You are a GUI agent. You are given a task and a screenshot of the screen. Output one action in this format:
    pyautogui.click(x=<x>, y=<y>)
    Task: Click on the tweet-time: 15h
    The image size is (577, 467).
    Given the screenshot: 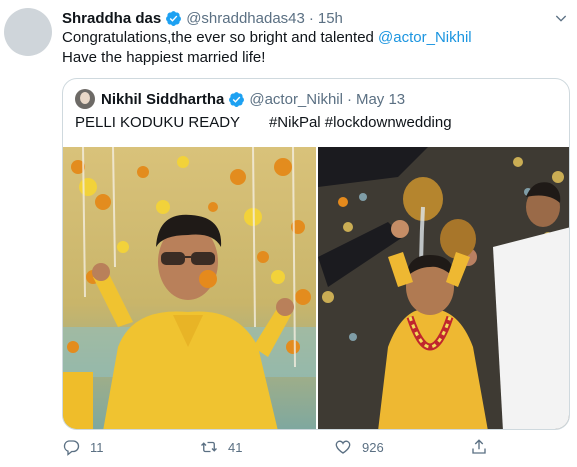 What is the action you would take?
    pyautogui.click(x=330, y=18)
    